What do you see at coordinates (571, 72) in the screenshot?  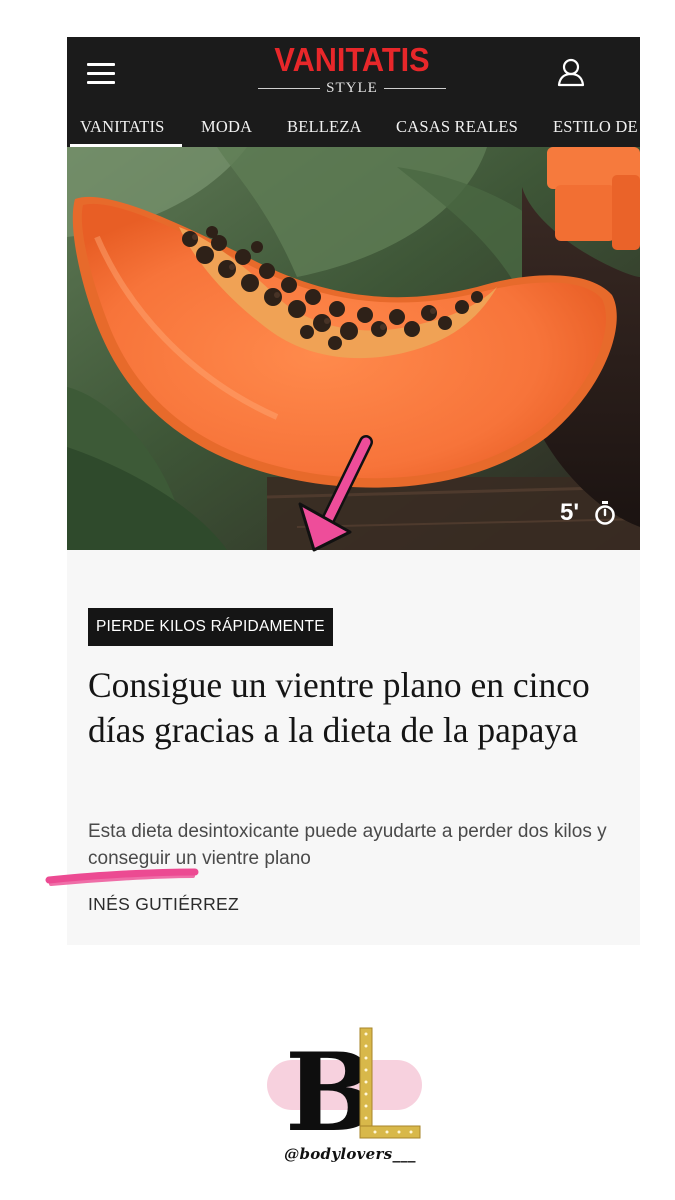 I see `user-account-icon` at bounding box center [571, 72].